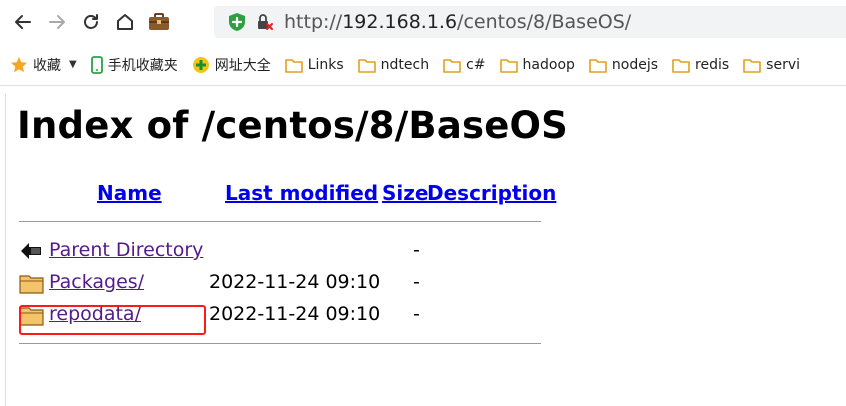 The width and height of the screenshot is (846, 406). What do you see at coordinates (5, 250) in the screenshot?
I see `page-left-border` at bounding box center [5, 250].